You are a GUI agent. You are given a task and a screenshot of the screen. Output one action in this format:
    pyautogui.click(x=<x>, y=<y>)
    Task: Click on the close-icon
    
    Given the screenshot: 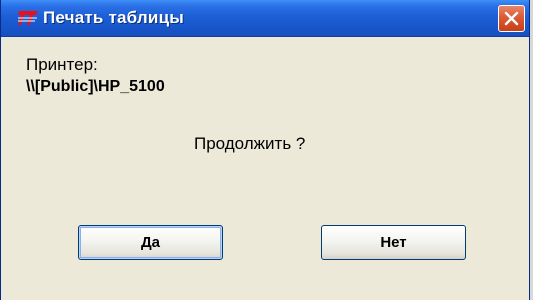 What is the action you would take?
    pyautogui.click(x=511, y=18)
    